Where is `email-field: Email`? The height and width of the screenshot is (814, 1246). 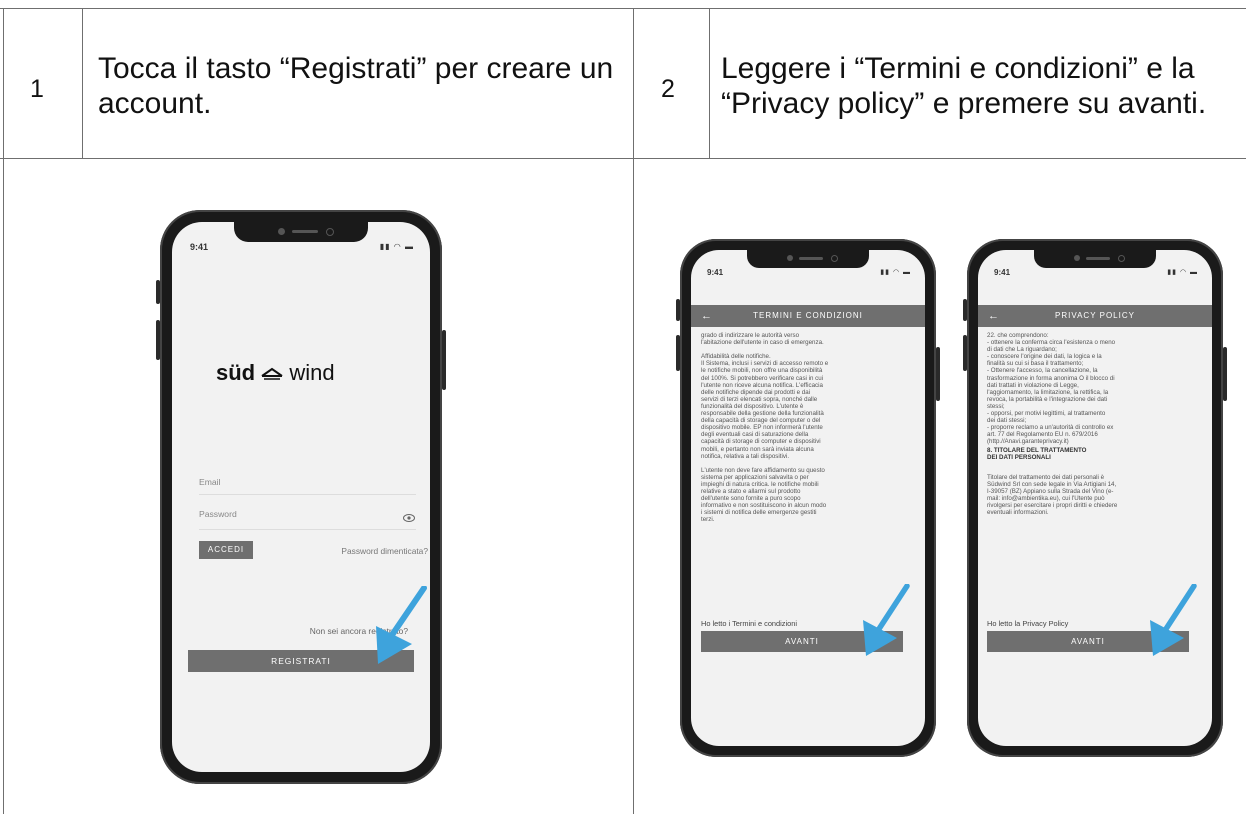
email-field: Email is located at coordinates (210, 482).